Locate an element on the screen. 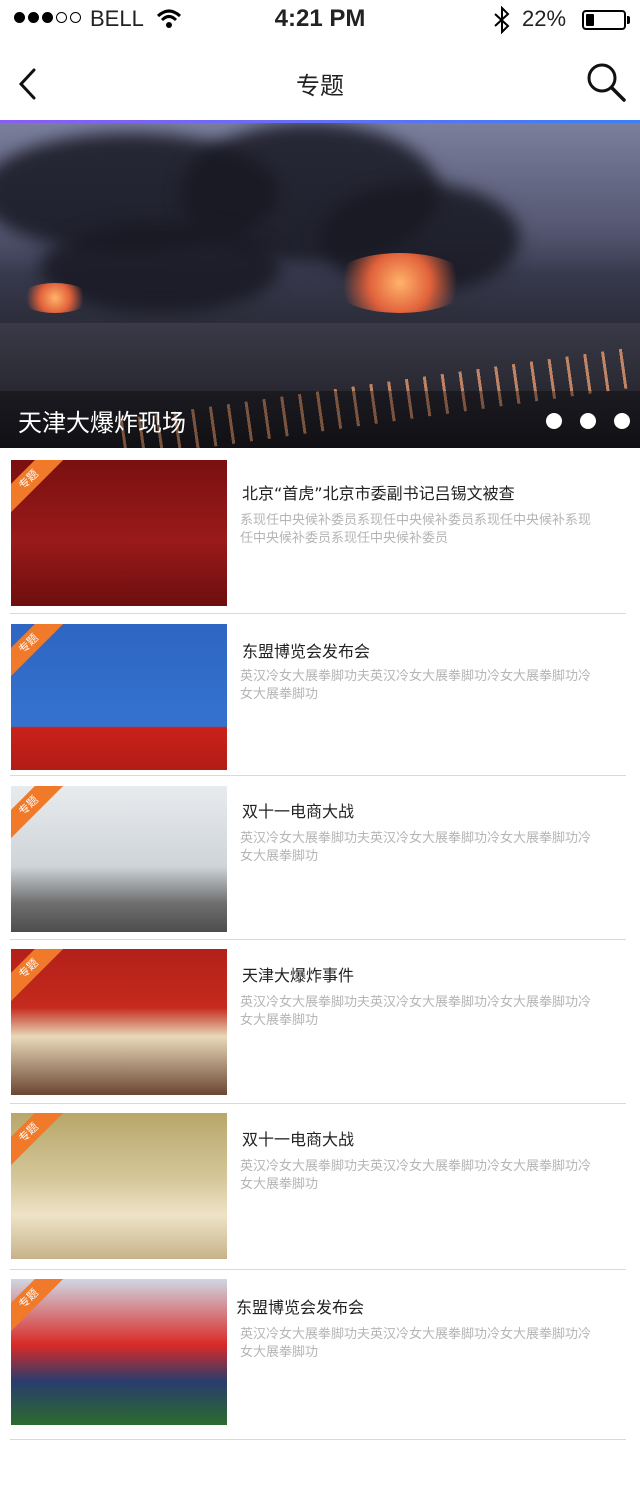 Image resolution: width=640 pixels, height=1500 pixels. navigation-bar: 专题 is located at coordinates (320, 80).